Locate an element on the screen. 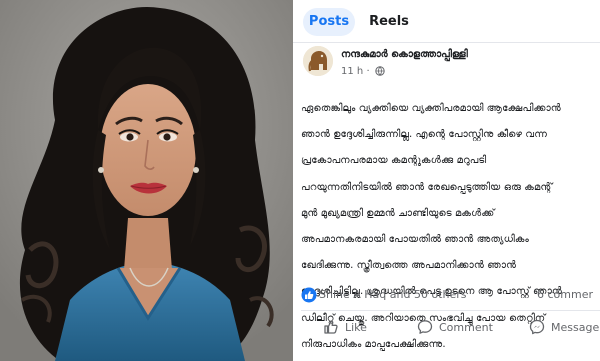 This screenshot has height=361, width=600. reactions-count: Shine A Haq and 50 others is located at coordinates (392, 295).